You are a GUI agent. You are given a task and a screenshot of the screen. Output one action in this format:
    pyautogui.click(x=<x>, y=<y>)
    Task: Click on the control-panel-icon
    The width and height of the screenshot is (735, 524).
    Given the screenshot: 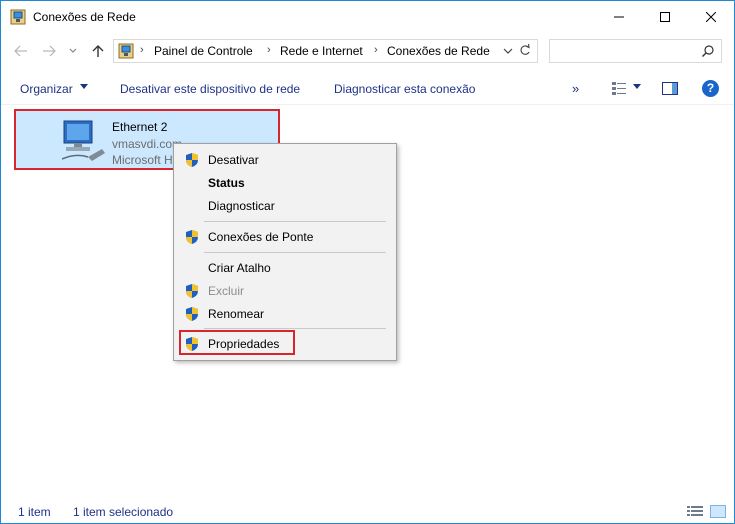 What is the action you would take?
    pyautogui.click(x=126, y=51)
    